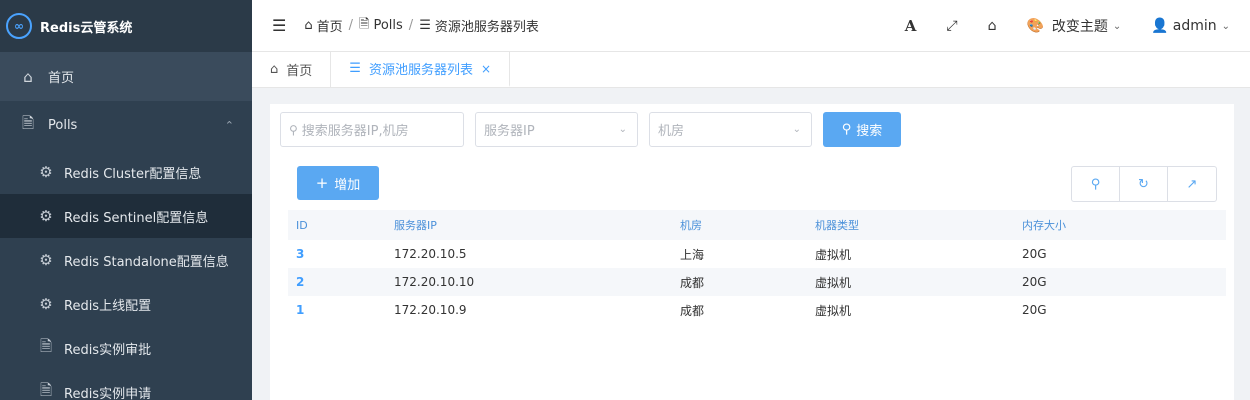 Image resolution: width=1250 pixels, height=400 pixels. What do you see at coordinates (86, 28) in the screenshot?
I see `app-title: Redis云管系统` at bounding box center [86, 28].